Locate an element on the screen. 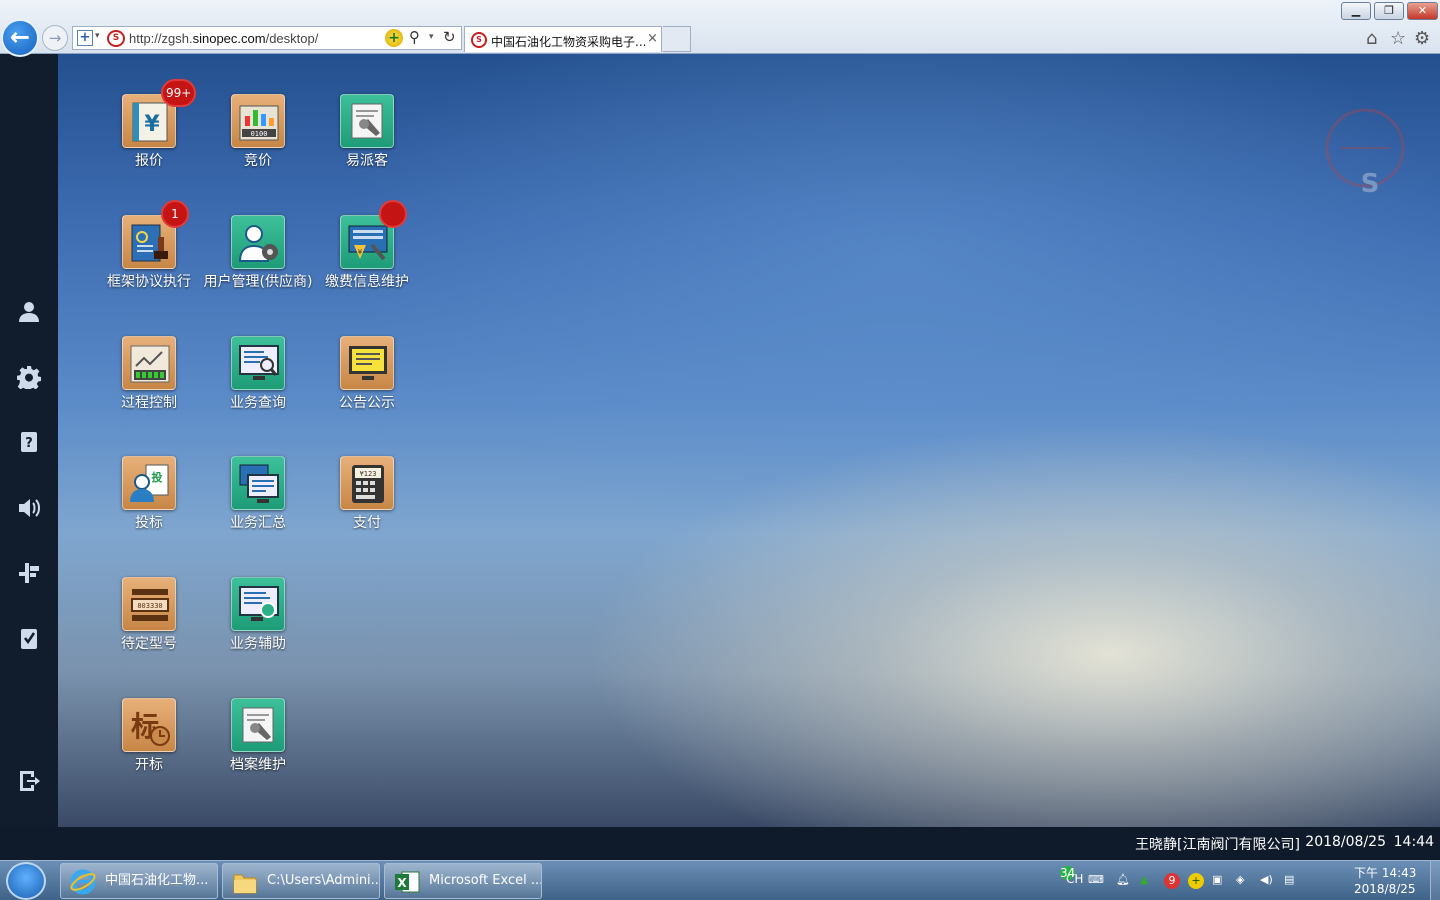 The image size is (1440, 900). app-tile: 投 is located at coordinates (149, 483).